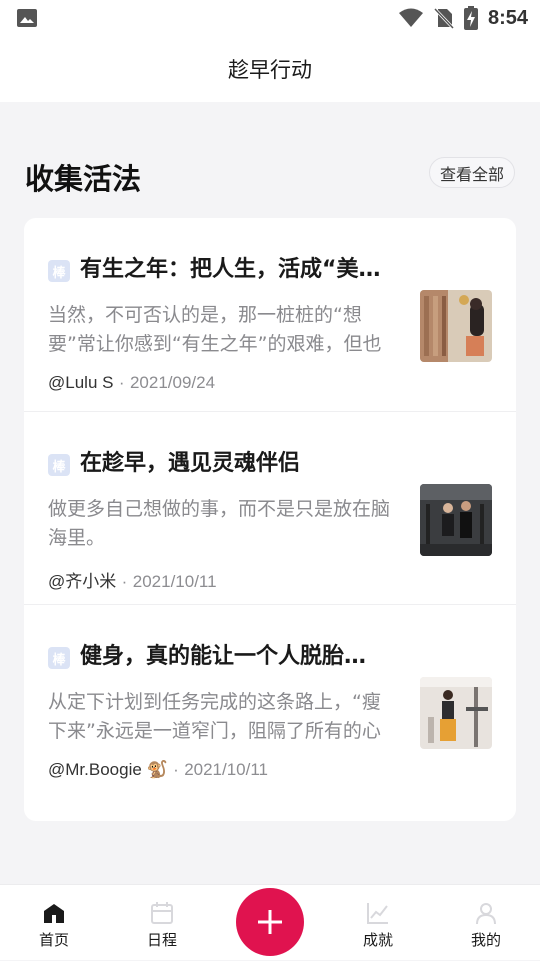  What do you see at coordinates (270, 18) in the screenshot?
I see `status-bar: 8:54` at bounding box center [270, 18].